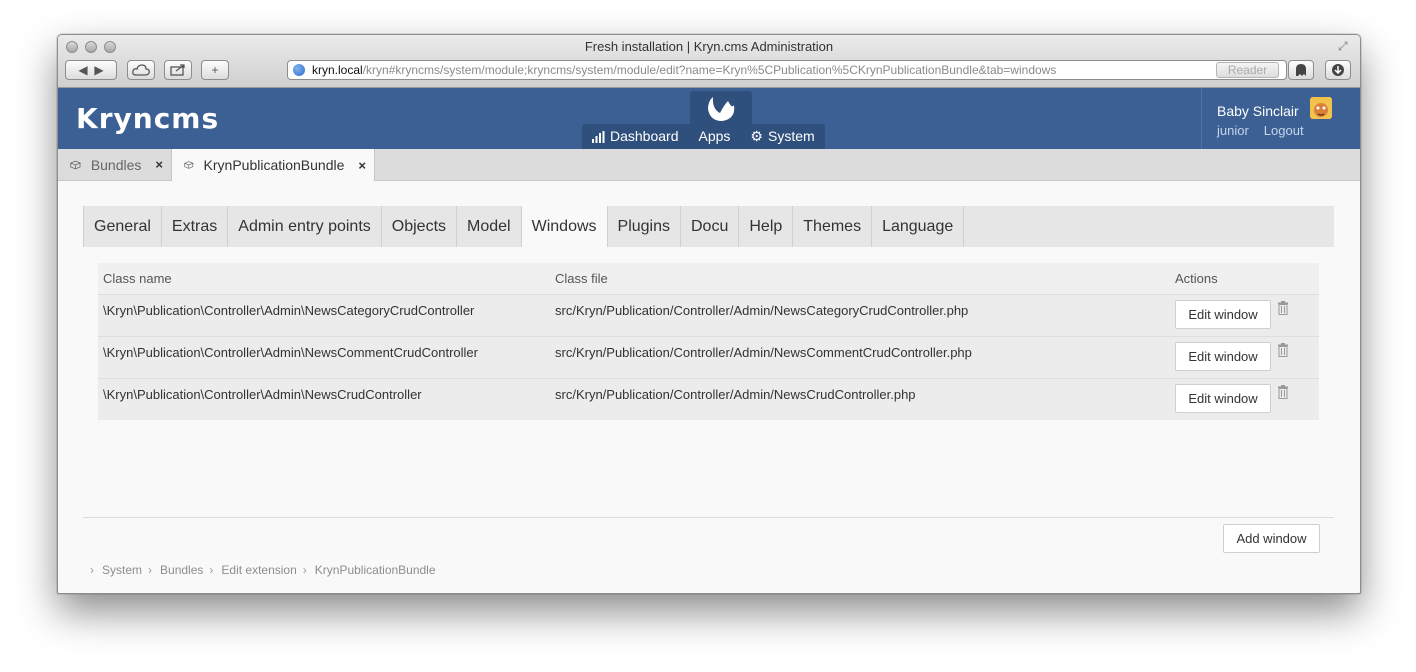 This screenshot has width=1416, height=672. What do you see at coordinates (644, 226) in the screenshot?
I see `tab-plugins: Plugins` at bounding box center [644, 226].